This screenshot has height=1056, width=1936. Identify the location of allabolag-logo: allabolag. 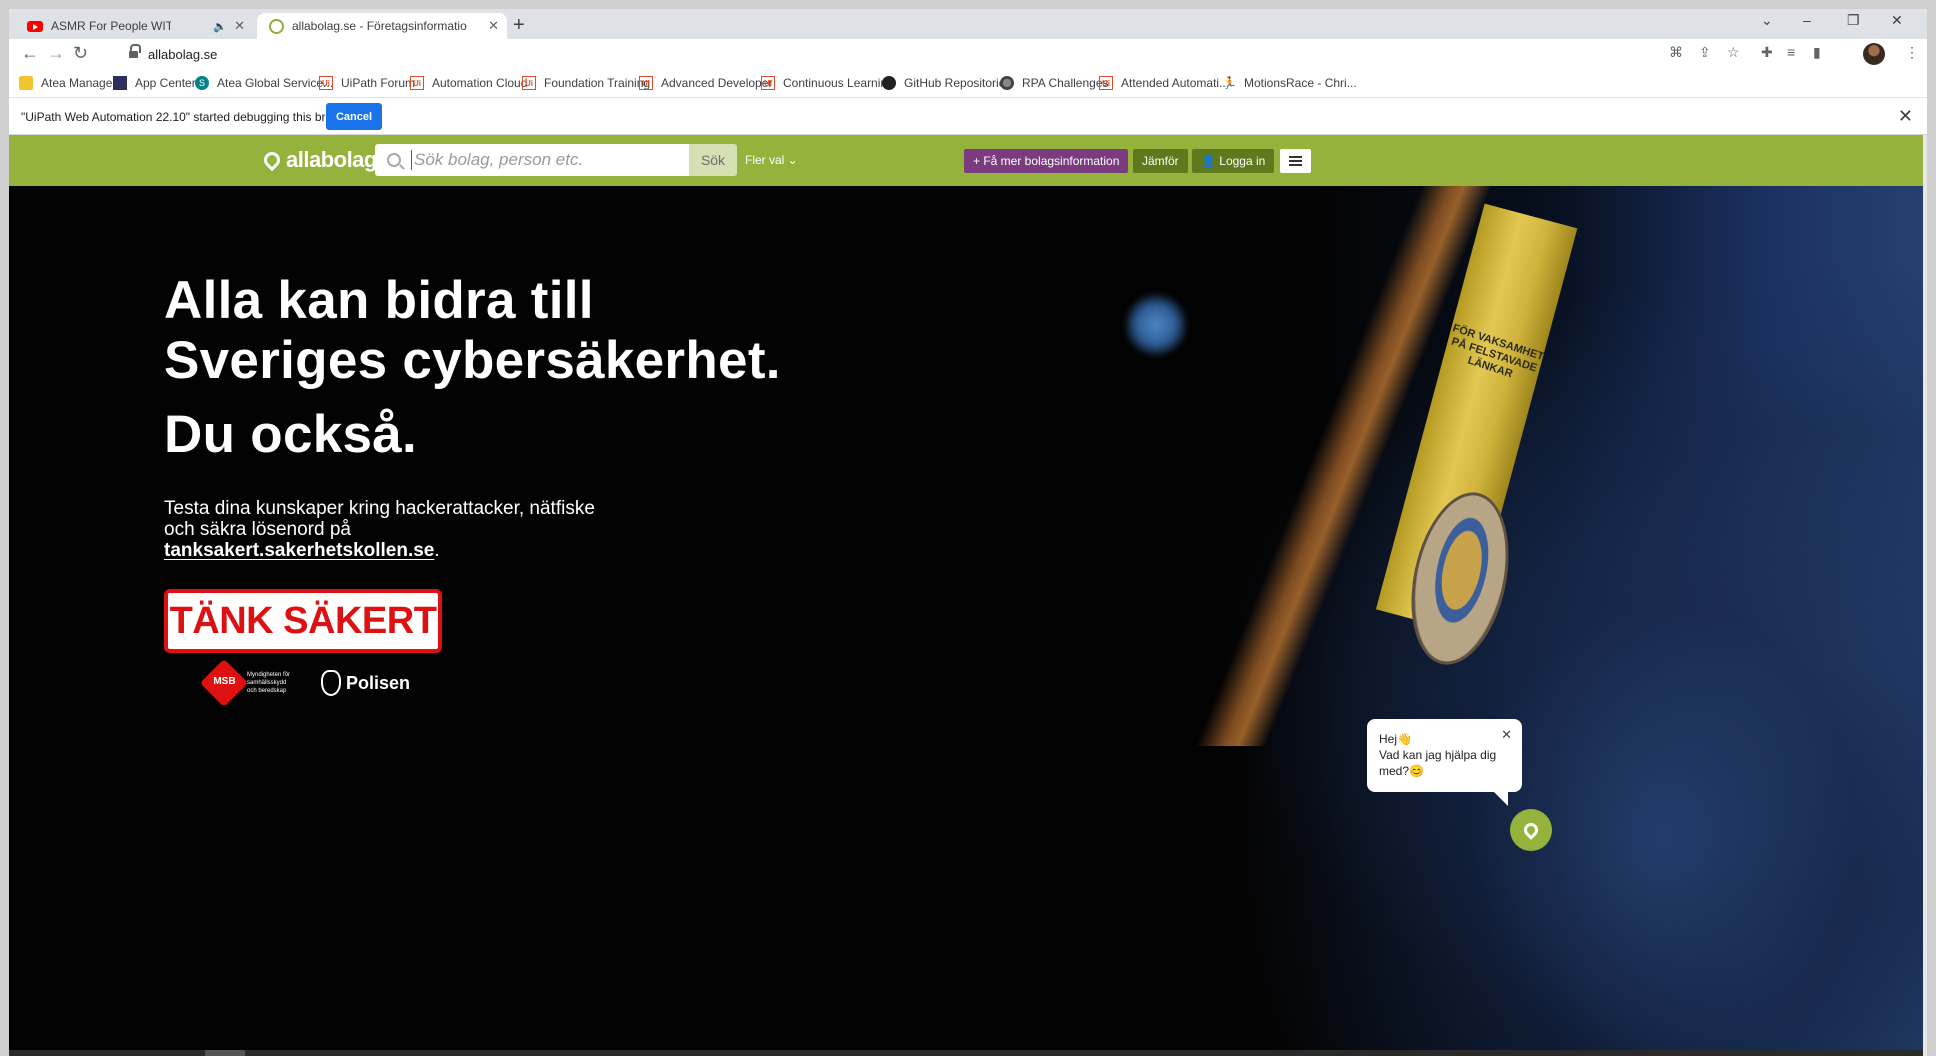
(318, 160).